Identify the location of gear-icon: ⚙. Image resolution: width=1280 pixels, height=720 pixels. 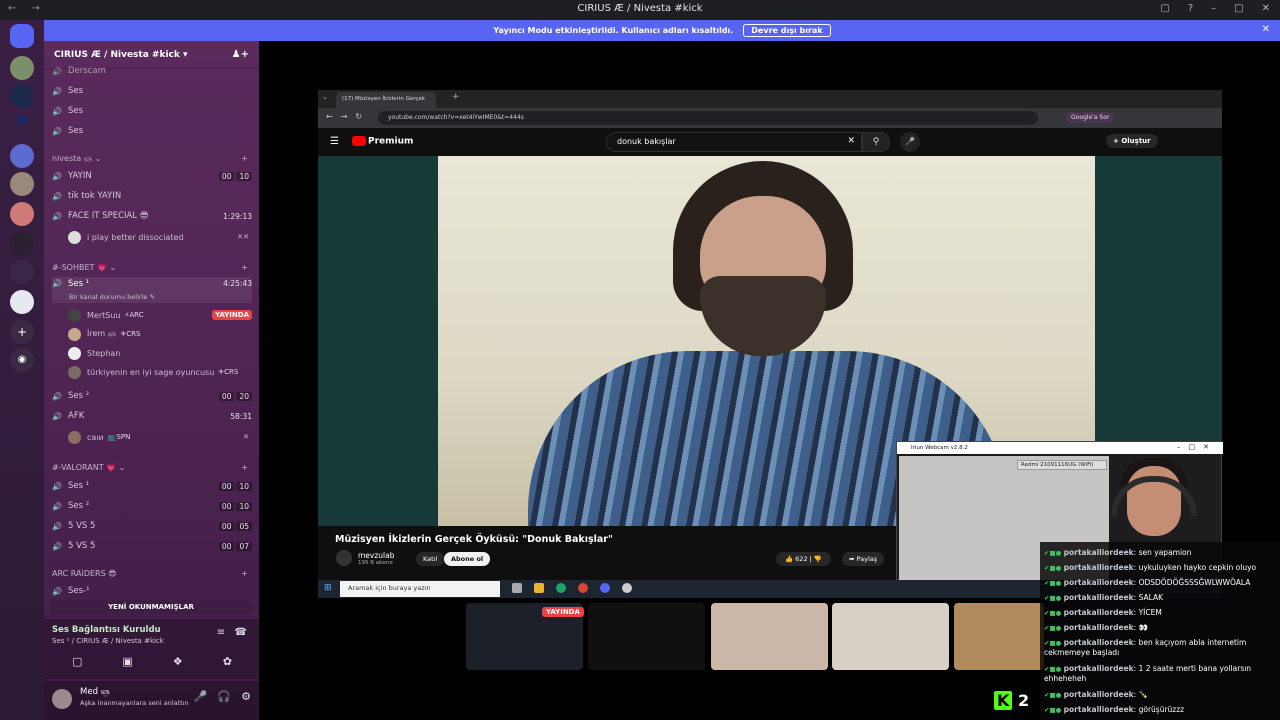
(246, 696).